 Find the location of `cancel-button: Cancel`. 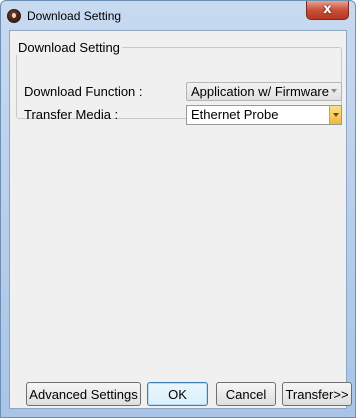

cancel-button: Cancel is located at coordinates (246, 394).